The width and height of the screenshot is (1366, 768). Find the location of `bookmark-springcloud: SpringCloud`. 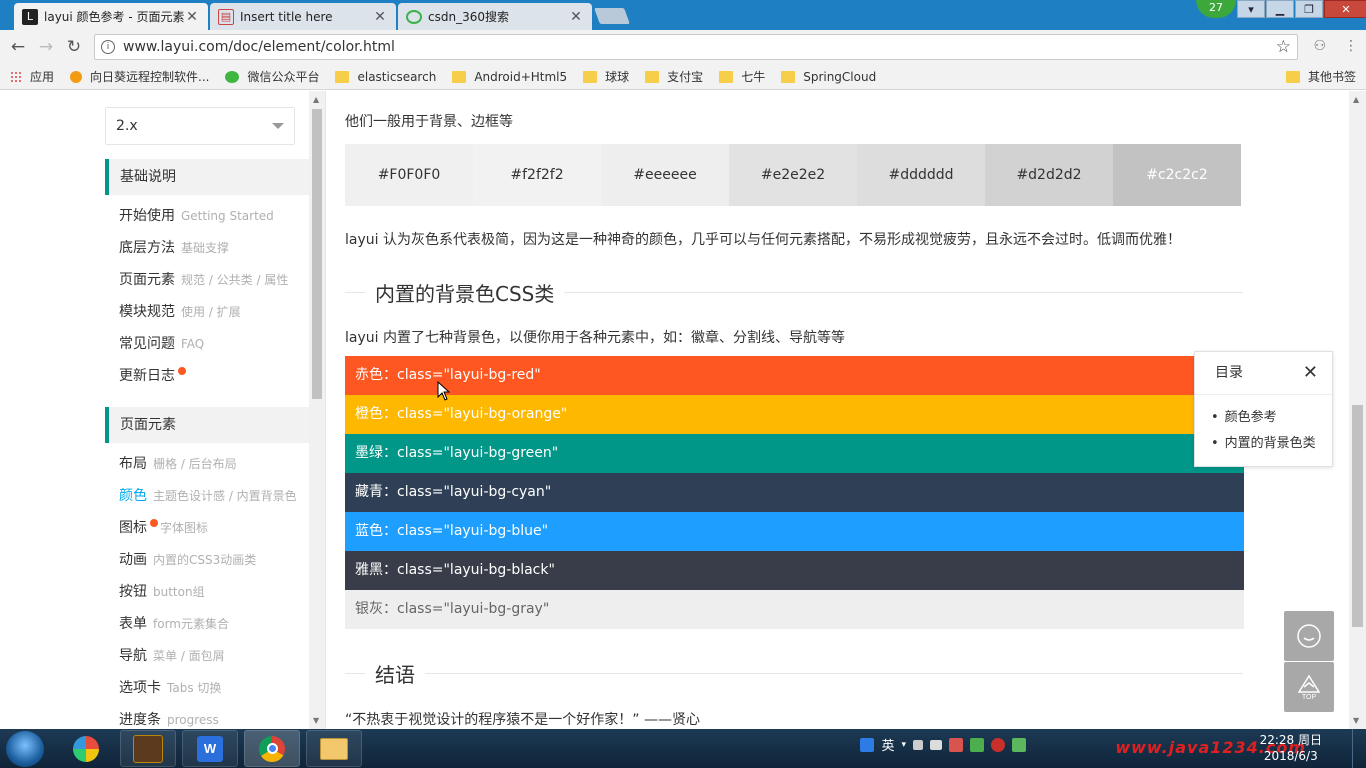

bookmark-springcloud: SpringCloud is located at coordinates (828, 77).